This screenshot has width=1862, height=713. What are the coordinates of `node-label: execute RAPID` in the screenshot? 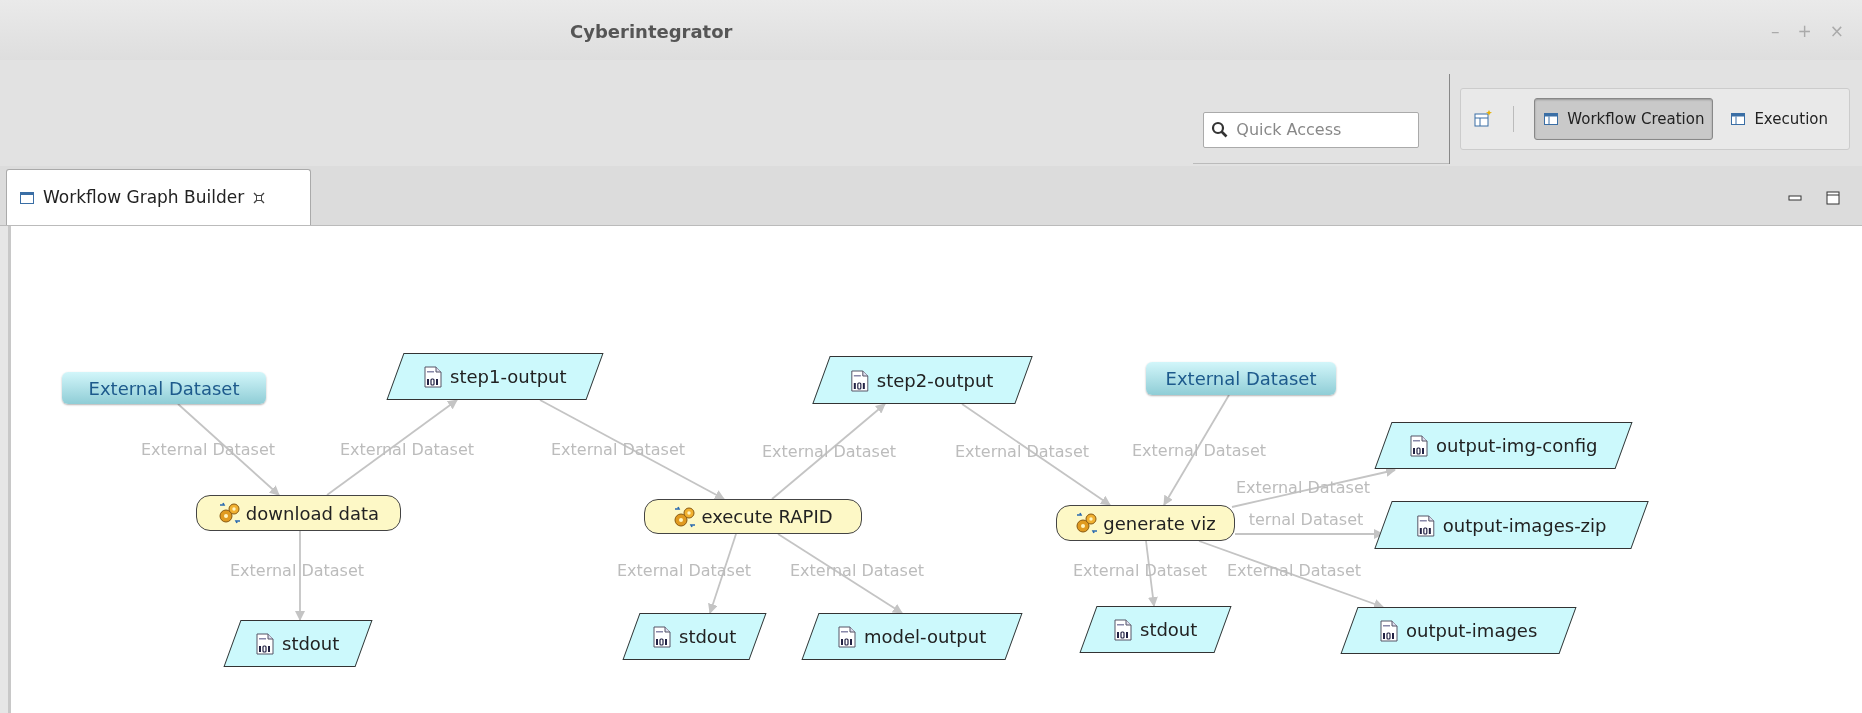 It's located at (767, 517).